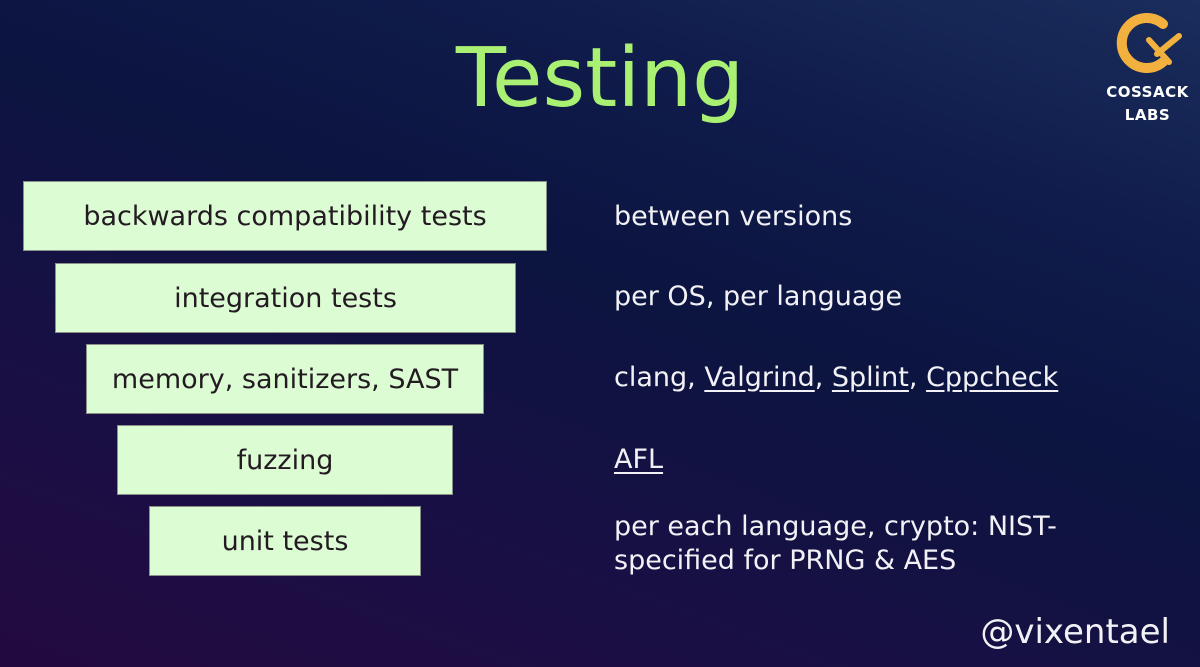 The width and height of the screenshot is (1200, 667). I want to click on pyramid-level-fuzzing: fuzzing, so click(285, 460).